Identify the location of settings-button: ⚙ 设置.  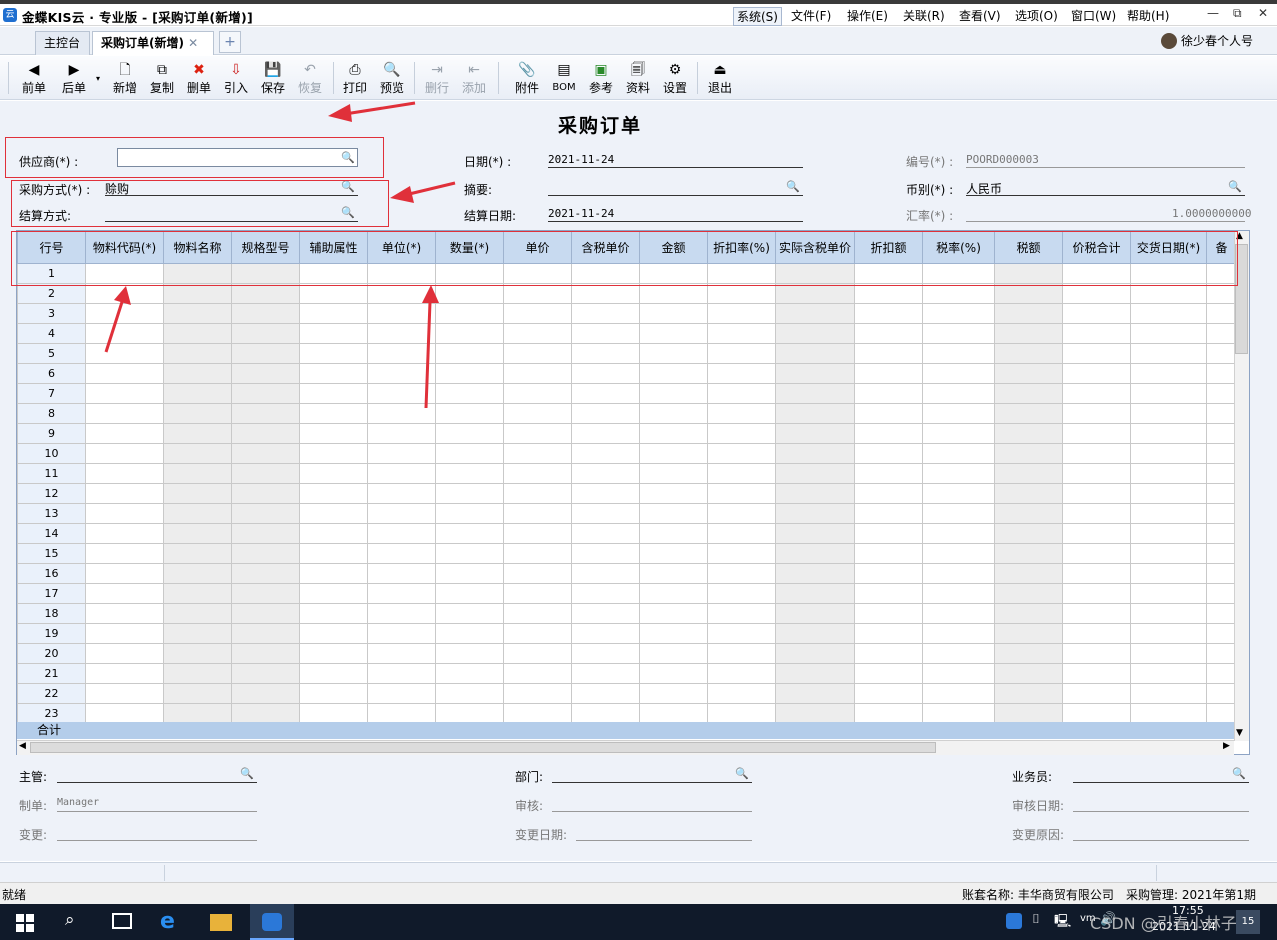
(675, 78).